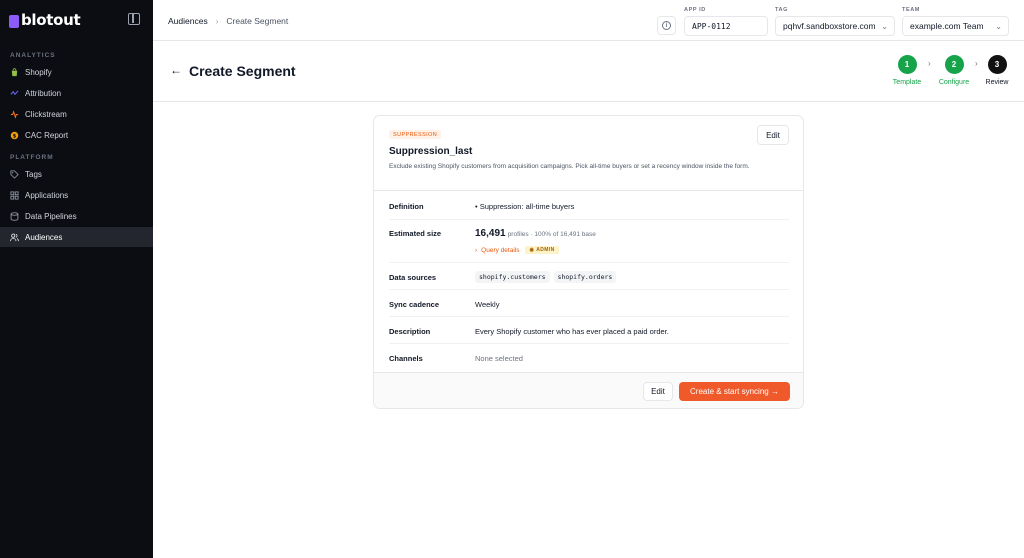  Describe the element at coordinates (38, 72) in the screenshot. I see `sidebar-item-label: Shopify` at that location.